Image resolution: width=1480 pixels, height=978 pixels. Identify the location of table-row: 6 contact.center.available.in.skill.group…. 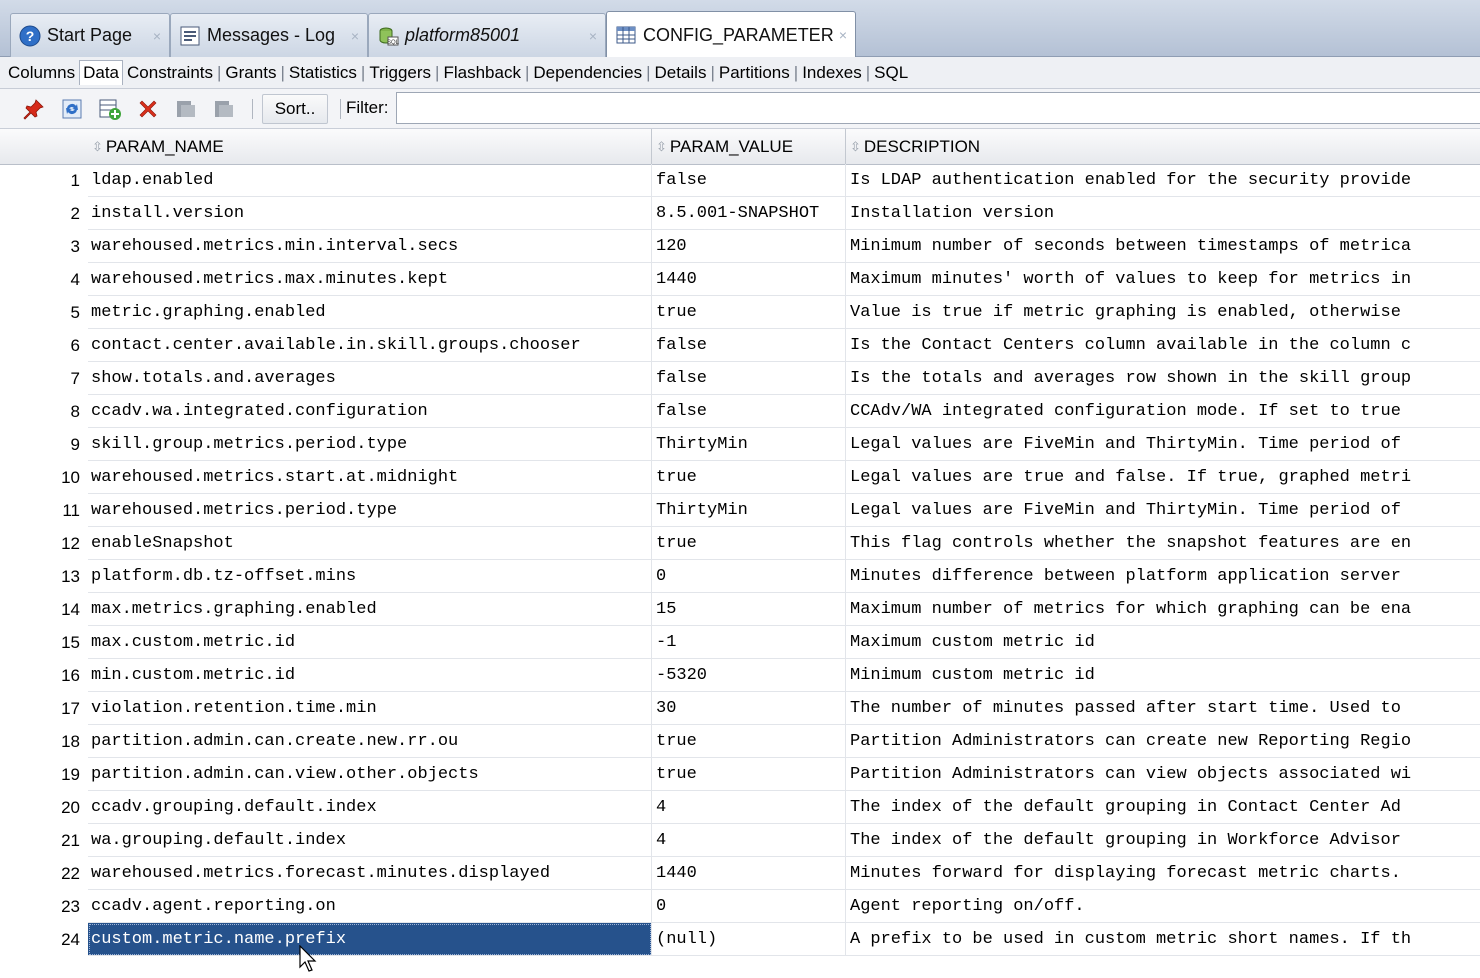
(740, 345).